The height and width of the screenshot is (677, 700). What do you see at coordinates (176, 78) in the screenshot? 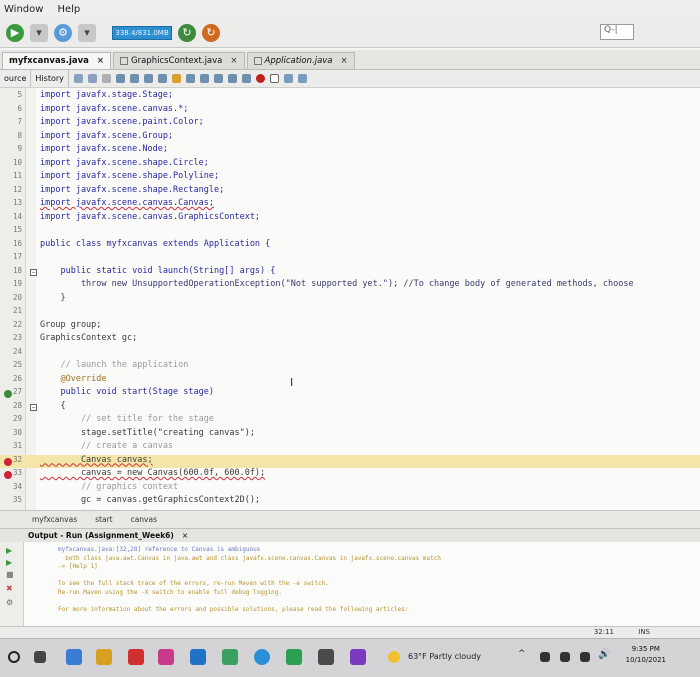
I see `toggle-highlight-icon` at bounding box center [176, 78].